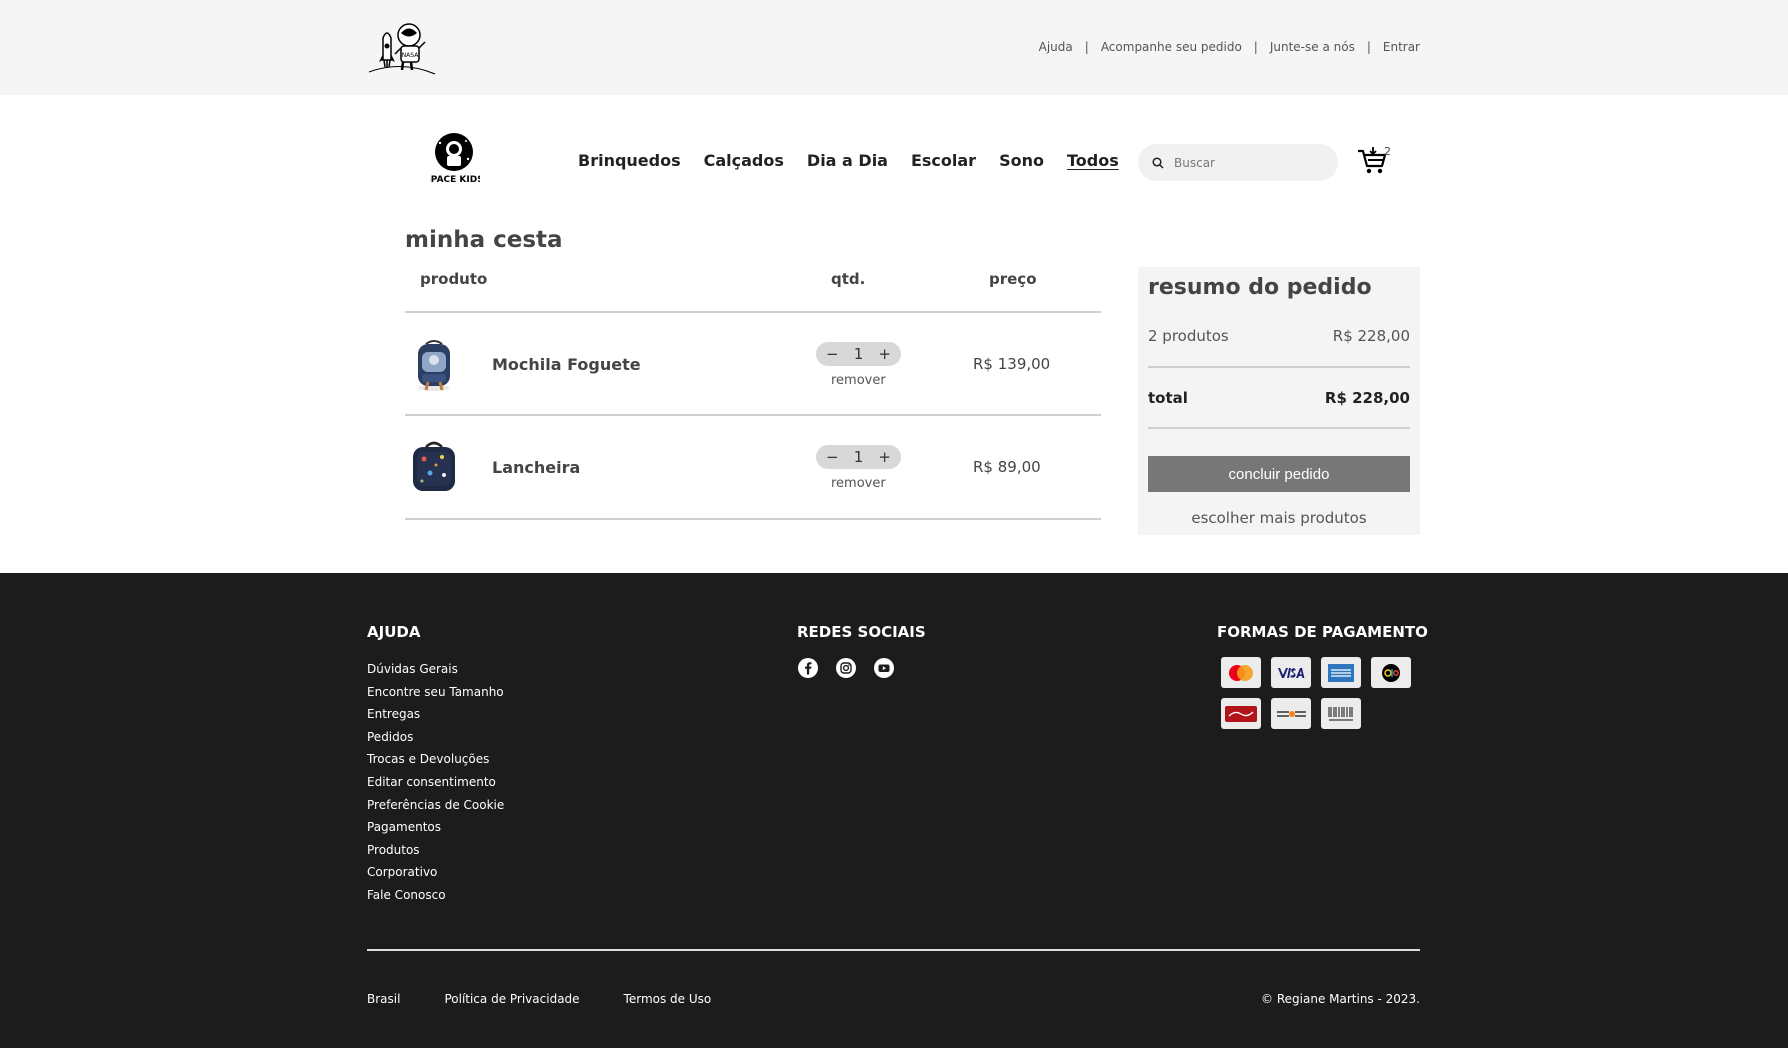 The width and height of the screenshot is (1788, 1048). Describe the element at coordinates (808, 668) in the screenshot. I see `facebook-icon` at that location.